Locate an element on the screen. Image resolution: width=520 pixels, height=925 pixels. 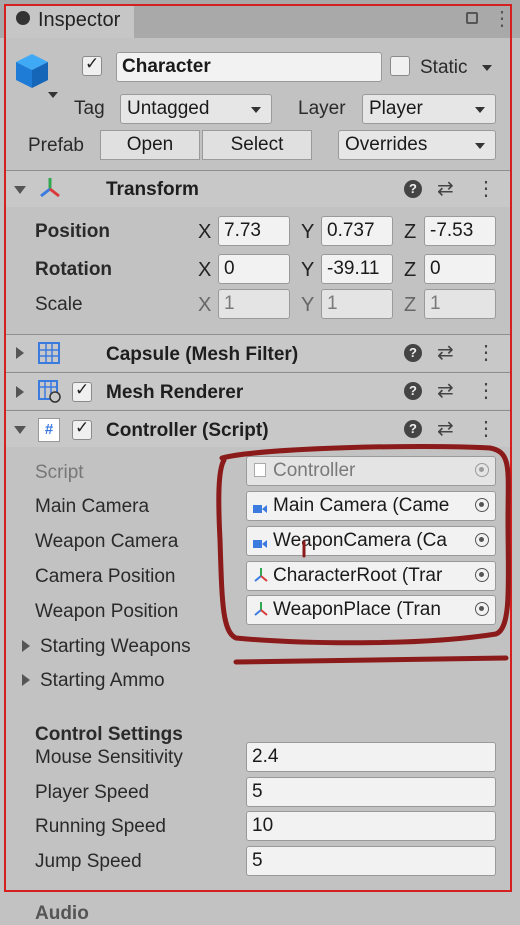
rotation-x-axis: X is located at coordinates (204, 270).